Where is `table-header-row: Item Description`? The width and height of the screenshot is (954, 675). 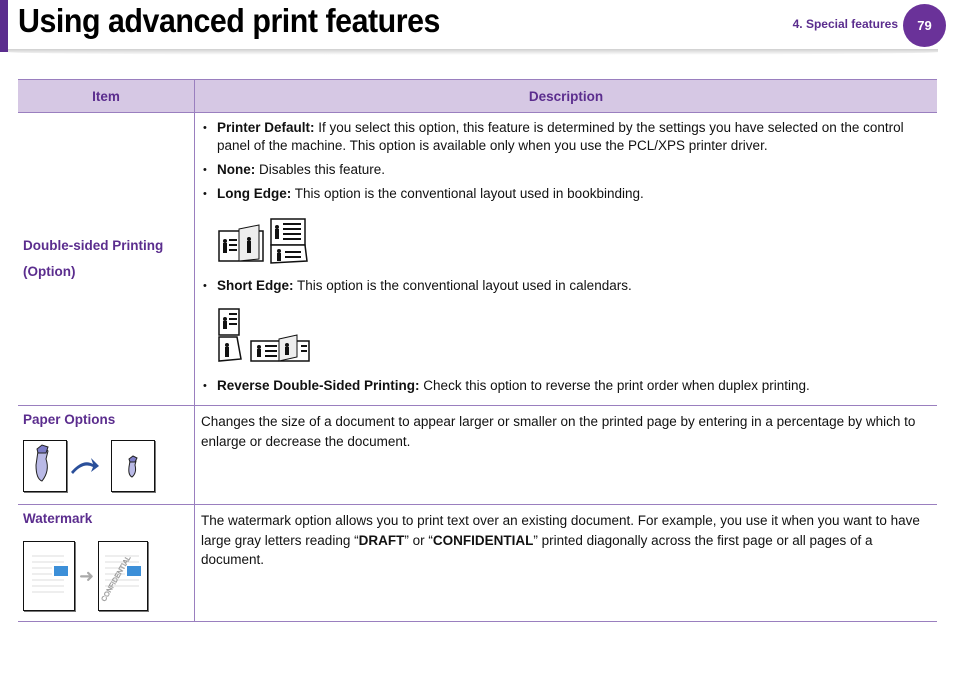
table-header-row: Item Description is located at coordinates (477, 96).